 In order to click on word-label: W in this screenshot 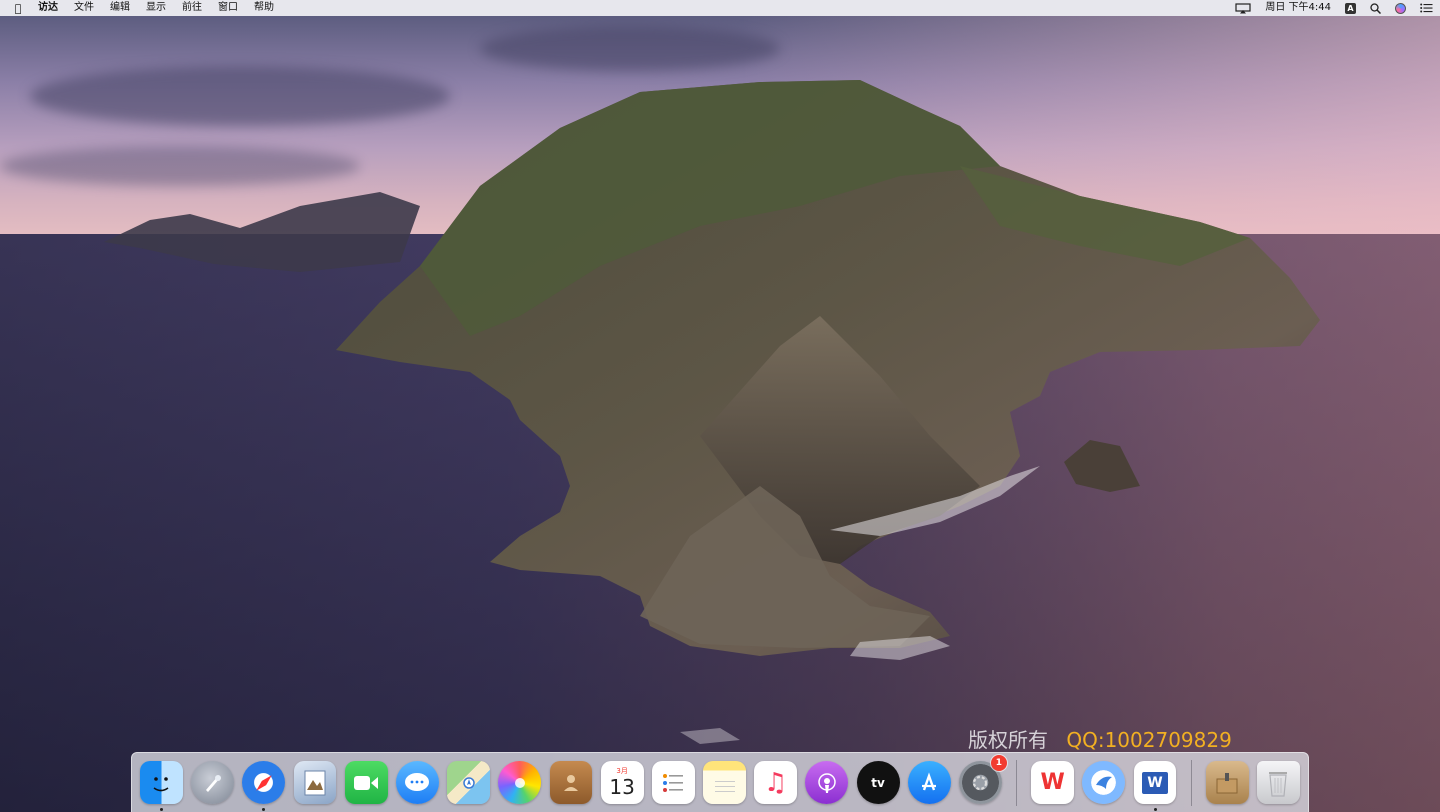, I will do `click(1155, 782)`.